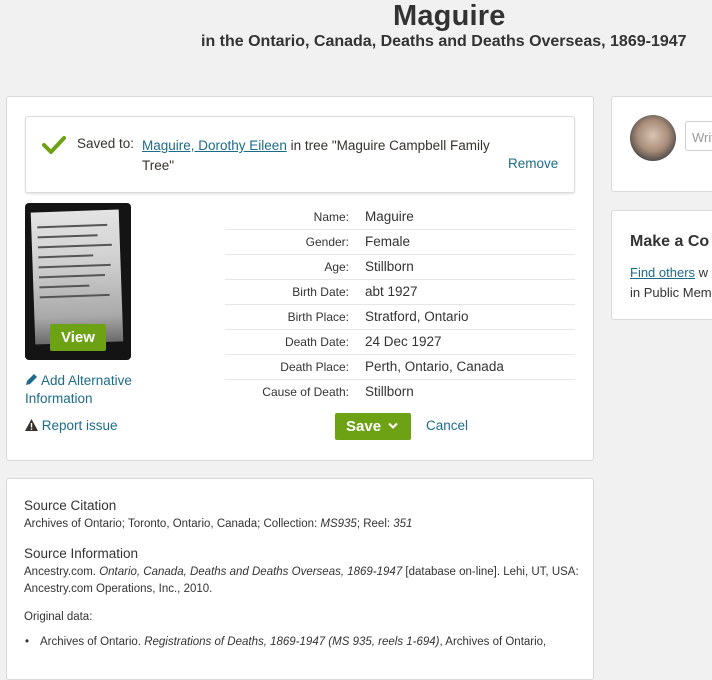 Image resolution: width=712 pixels, height=680 pixels. Describe the element at coordinates (305, 392) in the screenshot. I see `fact-label: Cause of Death:` at that location.